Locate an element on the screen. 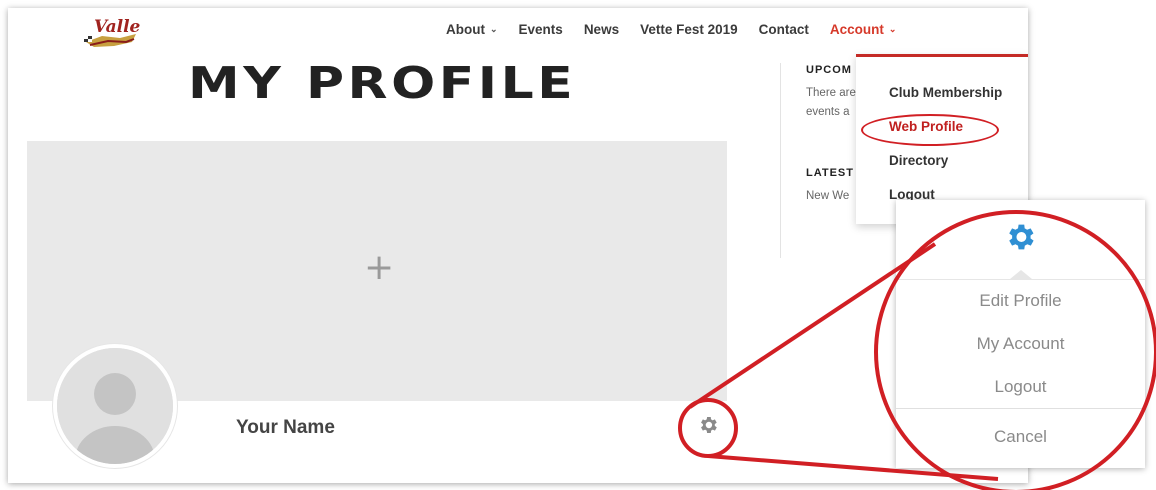  upcoming-events-heading: UPCOM is located at coordinates (829, 70).